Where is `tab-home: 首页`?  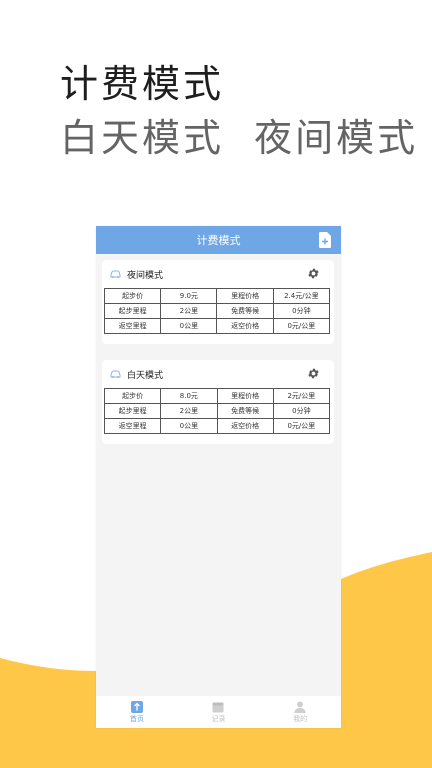
tab-home: 首页 is located at coordinates (137, 712).